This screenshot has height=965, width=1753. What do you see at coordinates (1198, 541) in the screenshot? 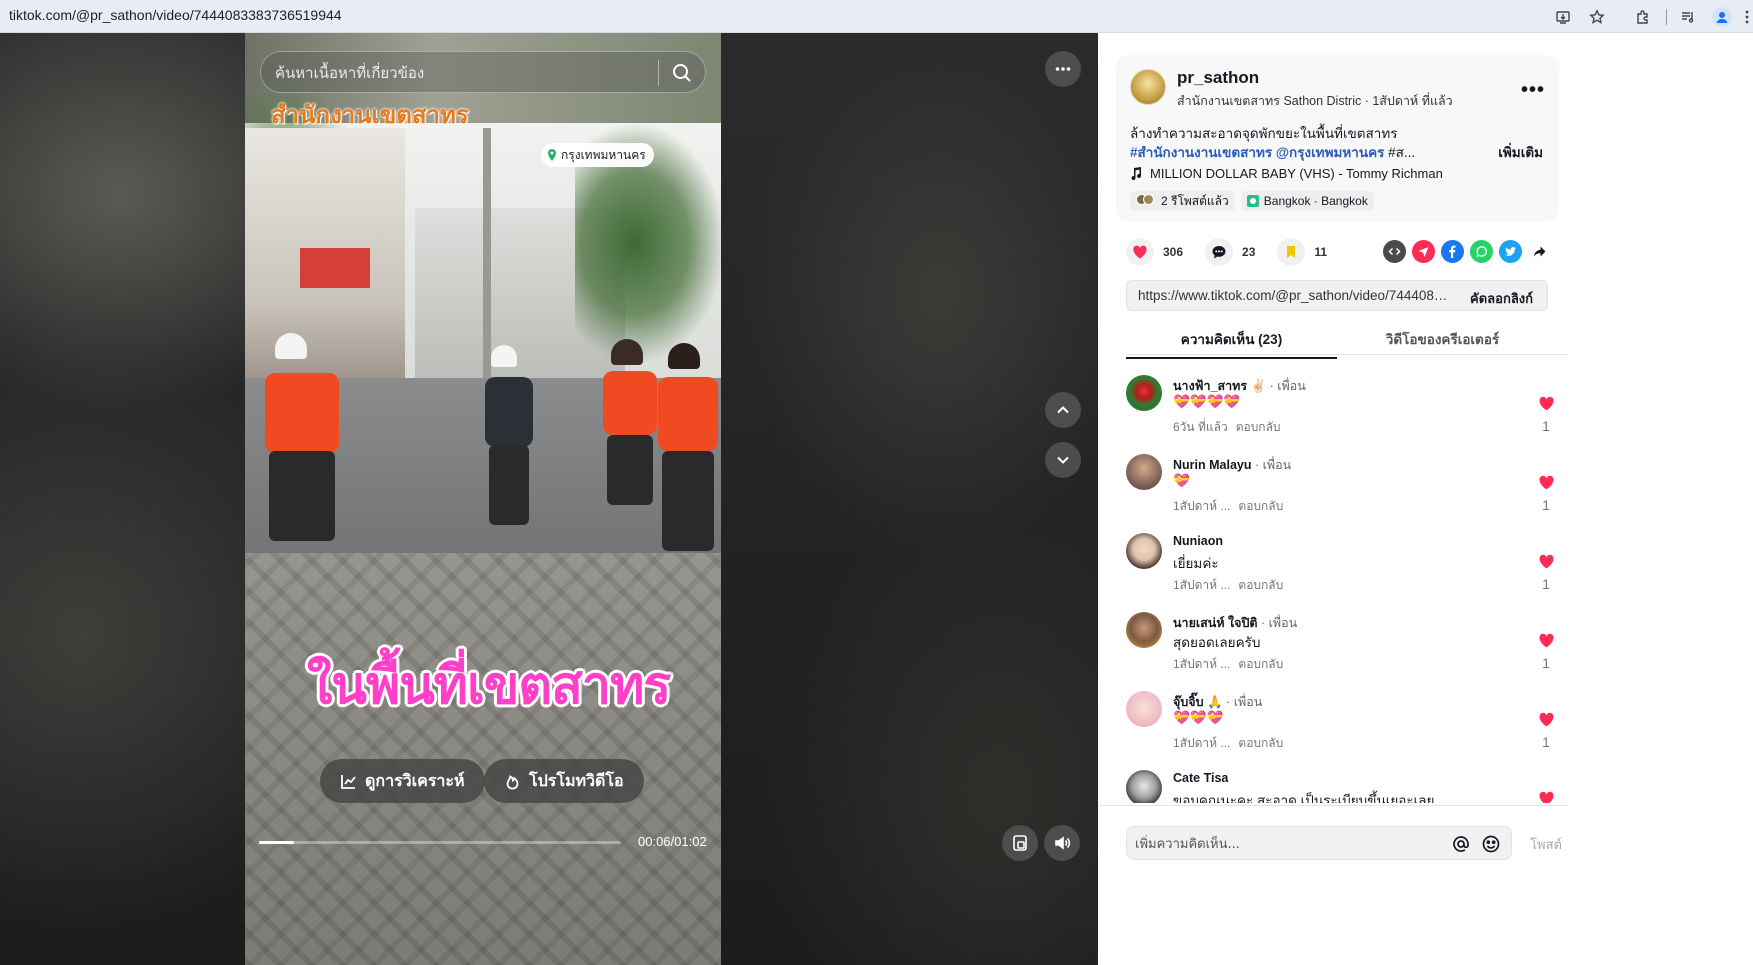
I see `commenter-name: Nuniaon` at bounding box center [1198, 541].